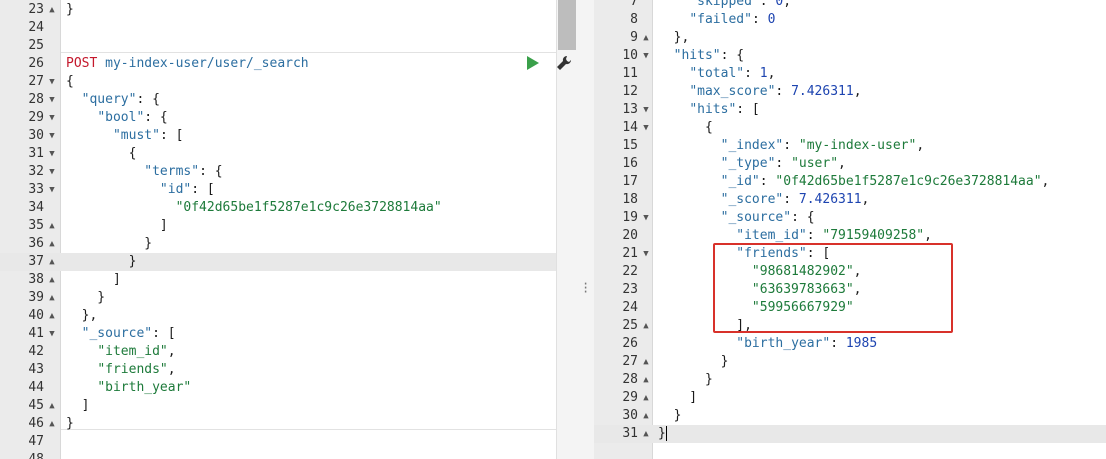  Describe the element at coordinates (278, 316) in the screenshot. I see `code-line: 40 ▲ },` at that location.